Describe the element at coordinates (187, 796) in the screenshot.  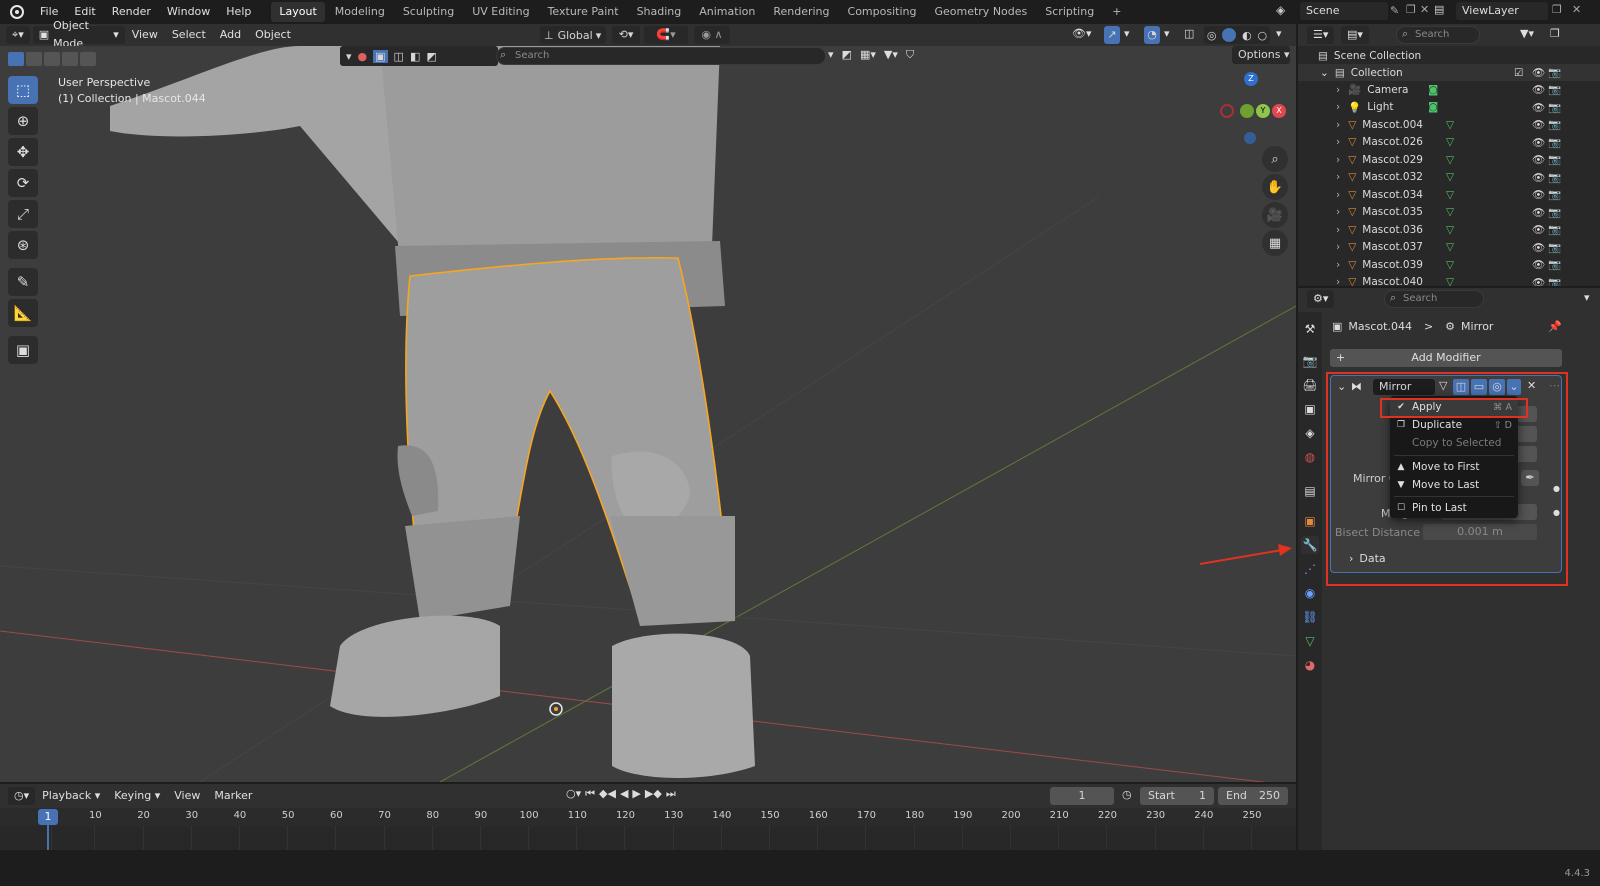
I see `menu-timeline-view: View` at that location.